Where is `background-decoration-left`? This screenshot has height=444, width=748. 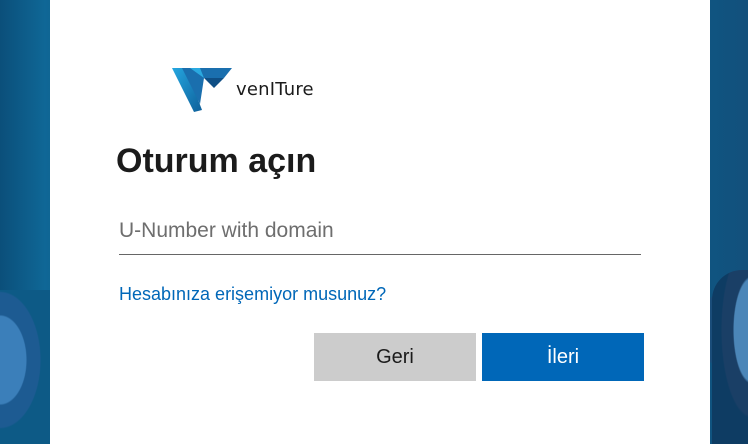
background-decoration-left is located at coordinates (25, 367).